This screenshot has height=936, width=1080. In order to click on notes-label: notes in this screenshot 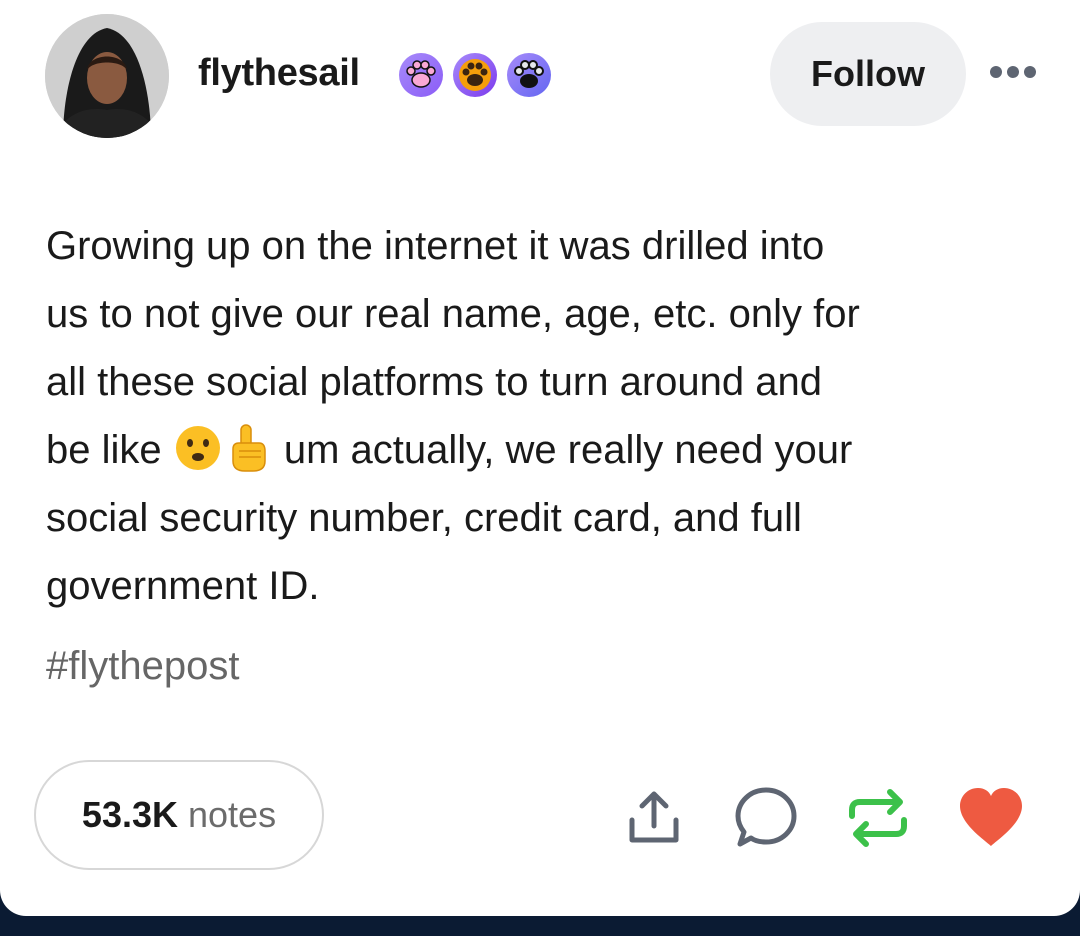, I will do `click(232, 814)`.